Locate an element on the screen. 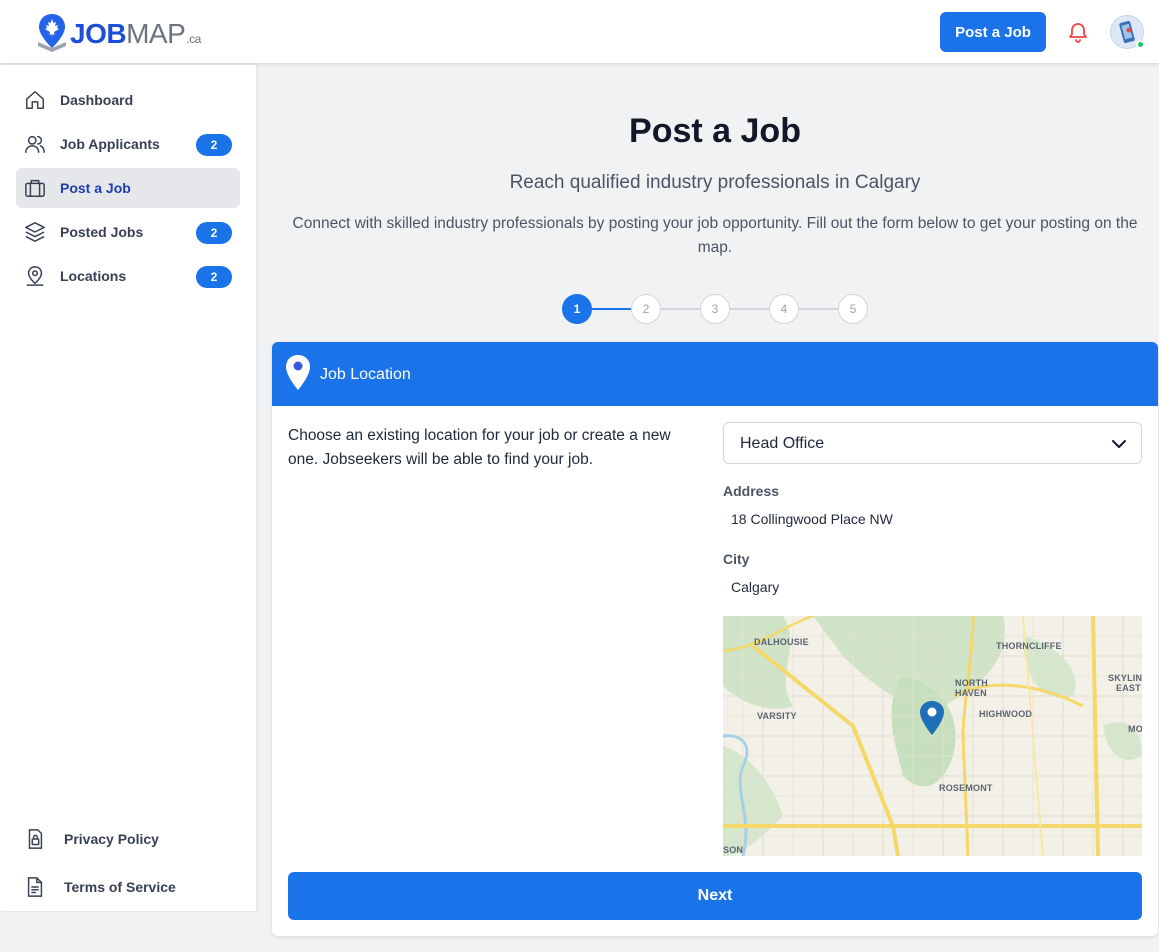 This screenshot has height=952, width=1159. map-label: VARSITY is located at coordinates (777, 716).